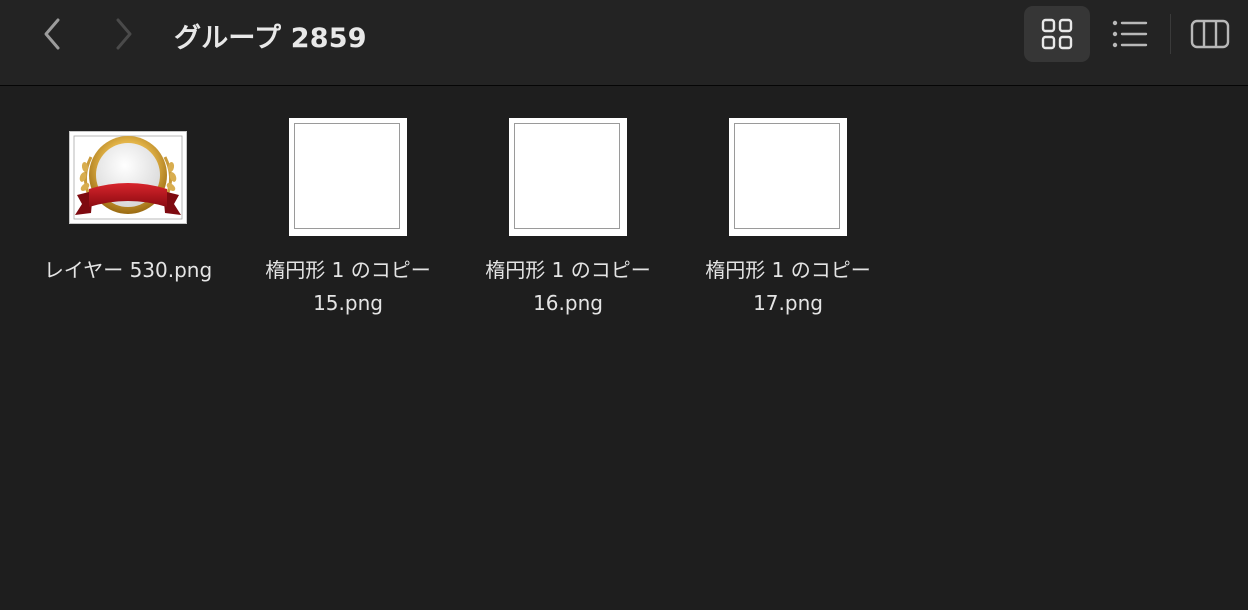  I want to click on grid-view-icon, so click(1057, 34).